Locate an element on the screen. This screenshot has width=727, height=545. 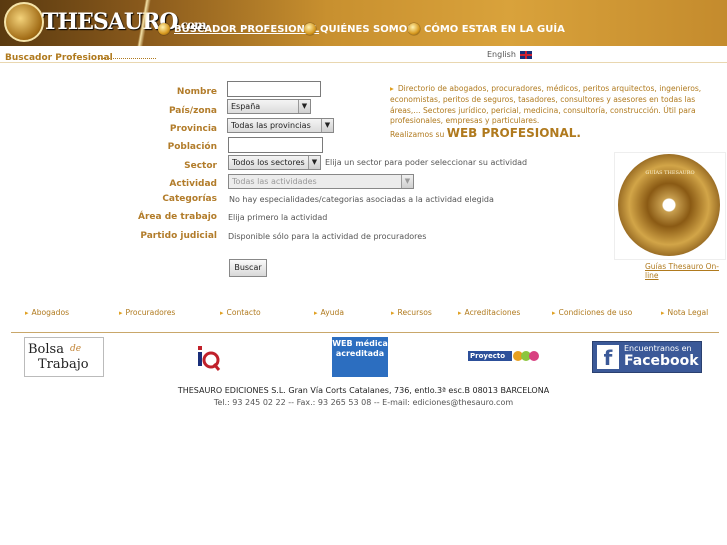
guias-online-link: Guías Thesauro On-line is located at coordinates (686, 271).